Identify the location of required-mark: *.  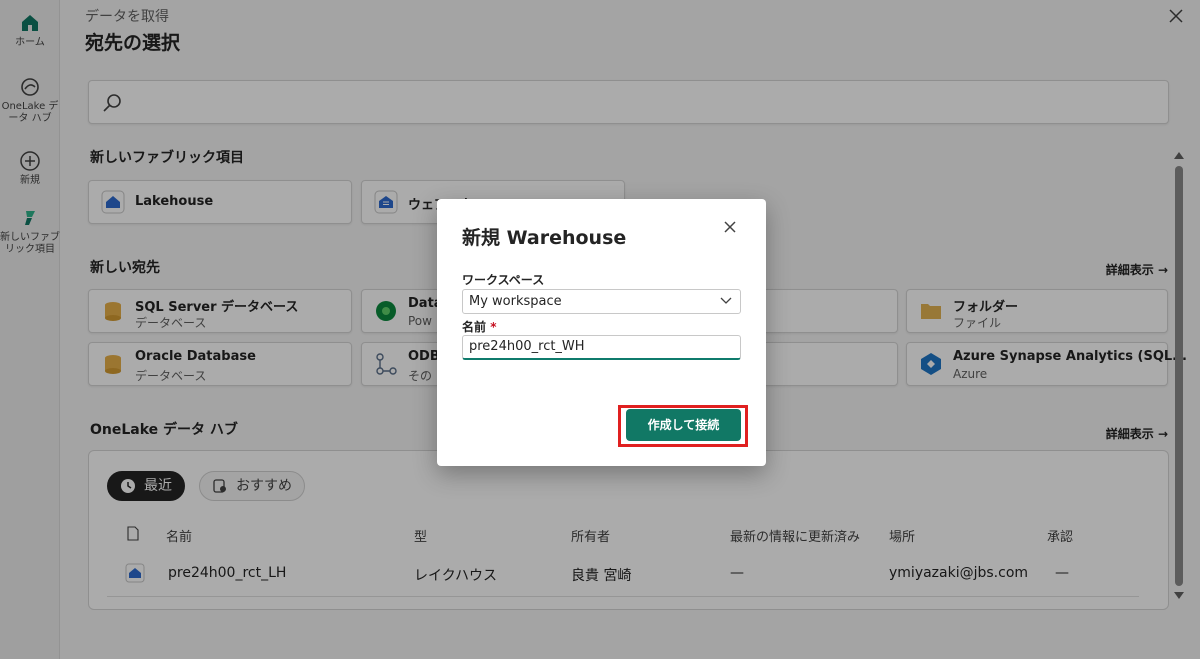
(493, 327).